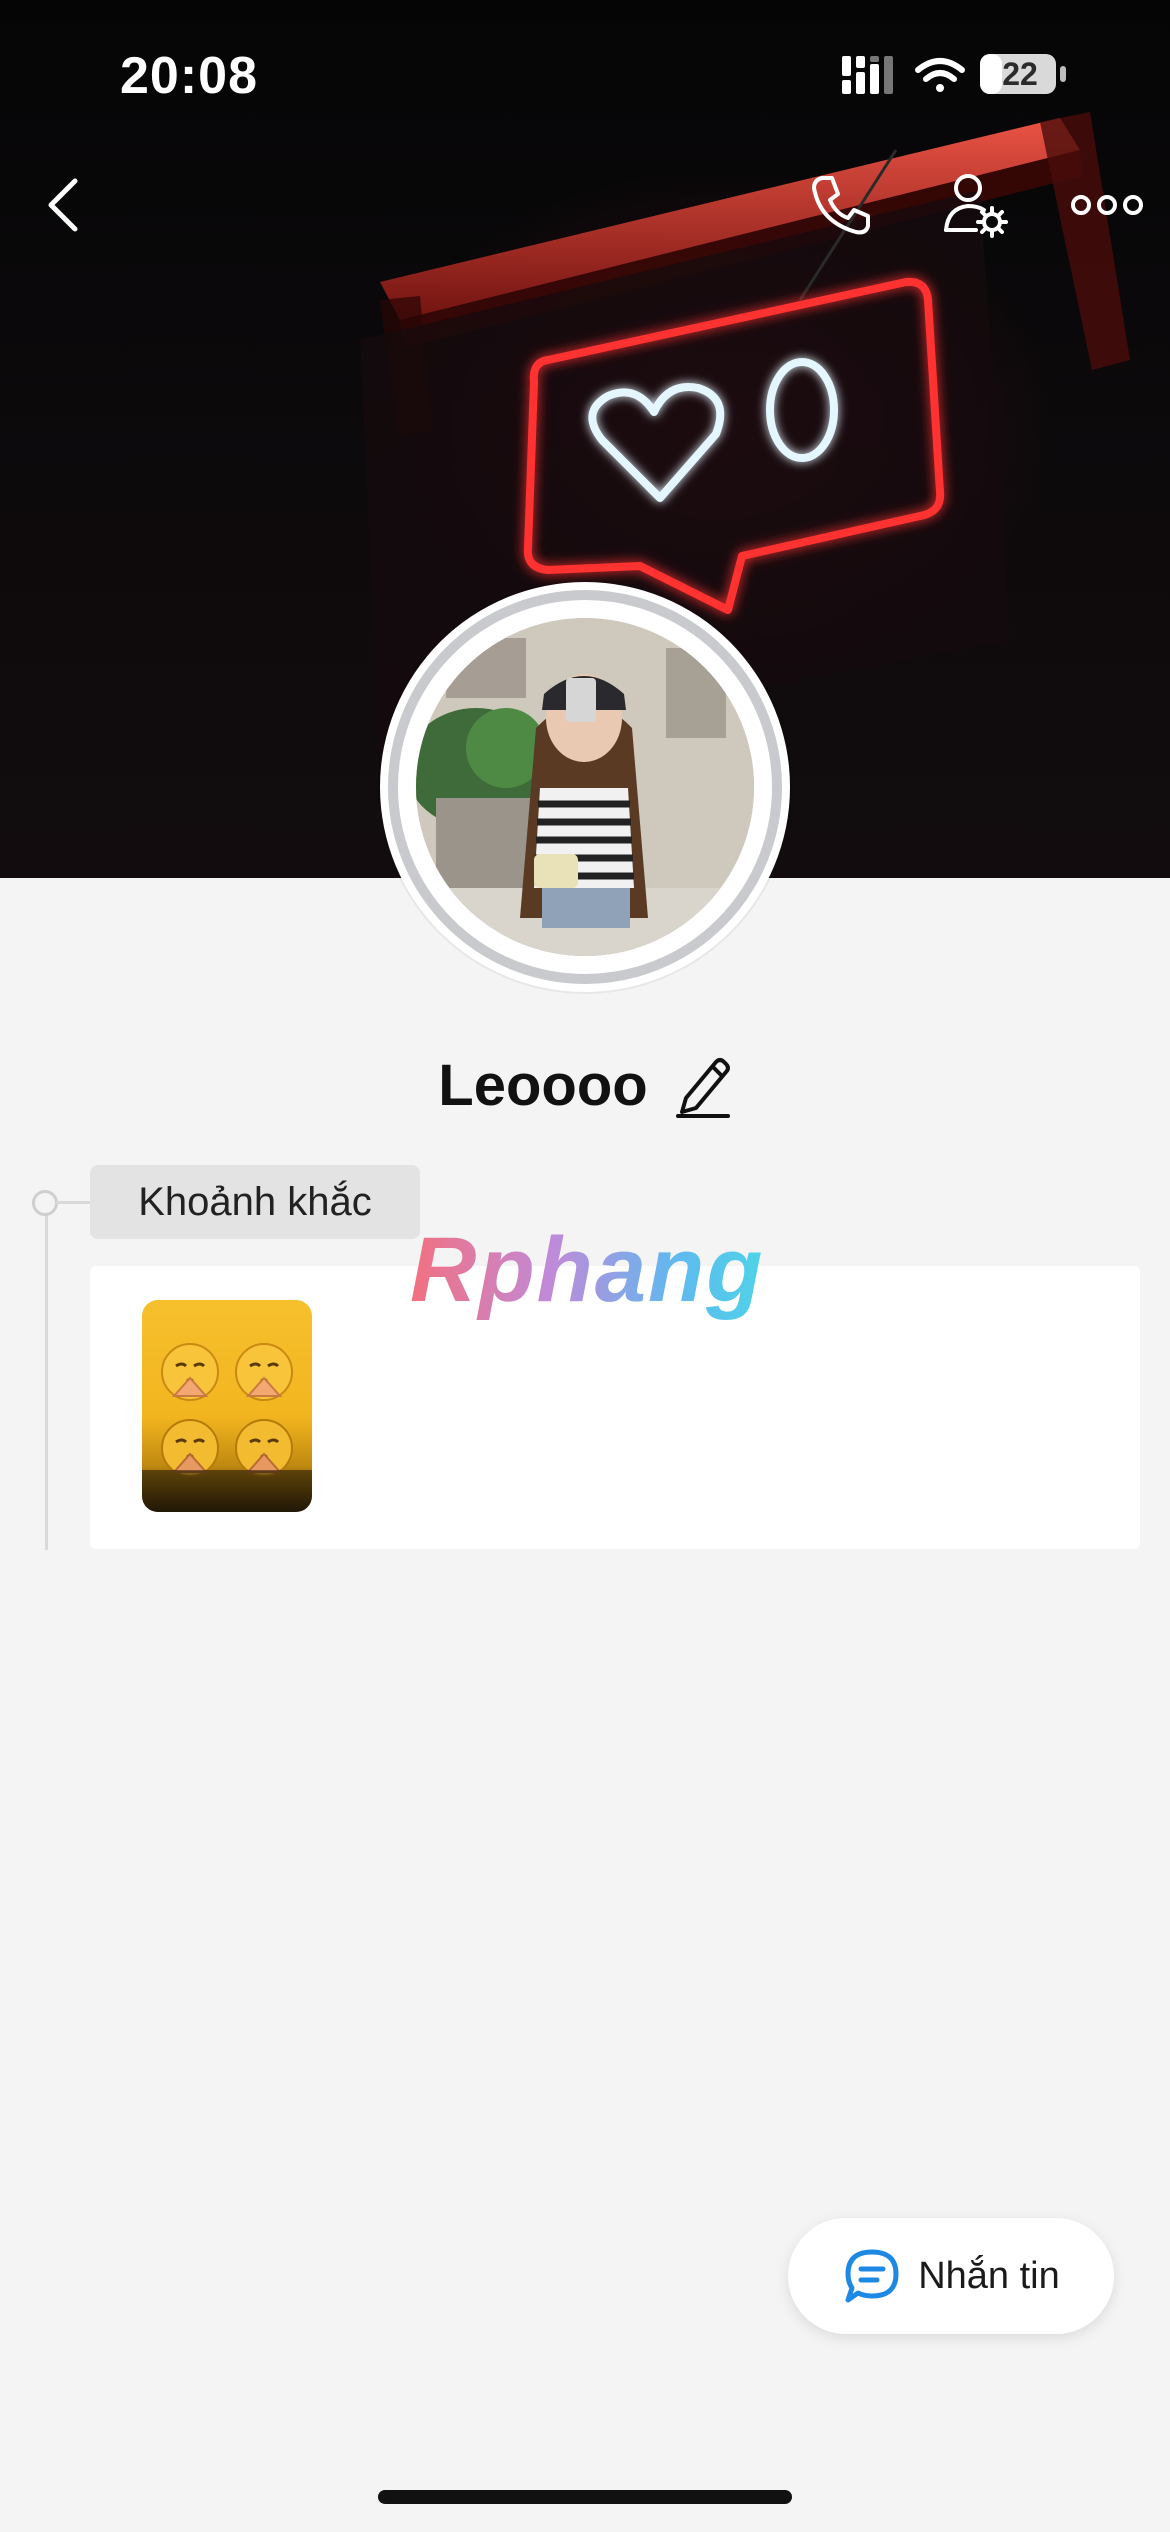 This screenshot has height=2532, width=1170. Describe the element at coordinates (73, 1202) in the screenshot. I see `timeline-connector` at that location.